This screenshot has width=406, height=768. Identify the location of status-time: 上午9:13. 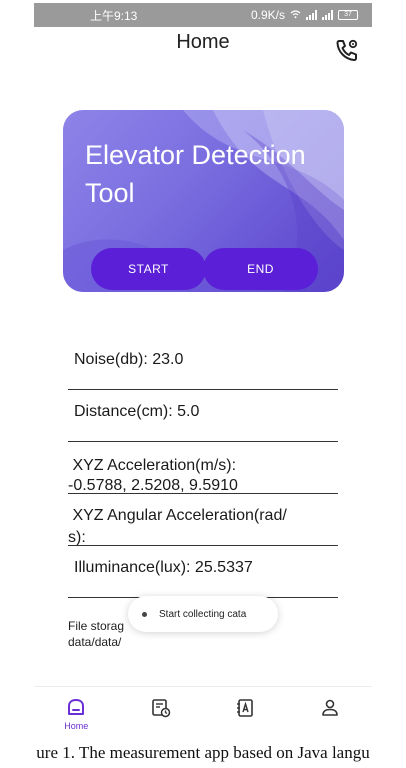
(114, 15).